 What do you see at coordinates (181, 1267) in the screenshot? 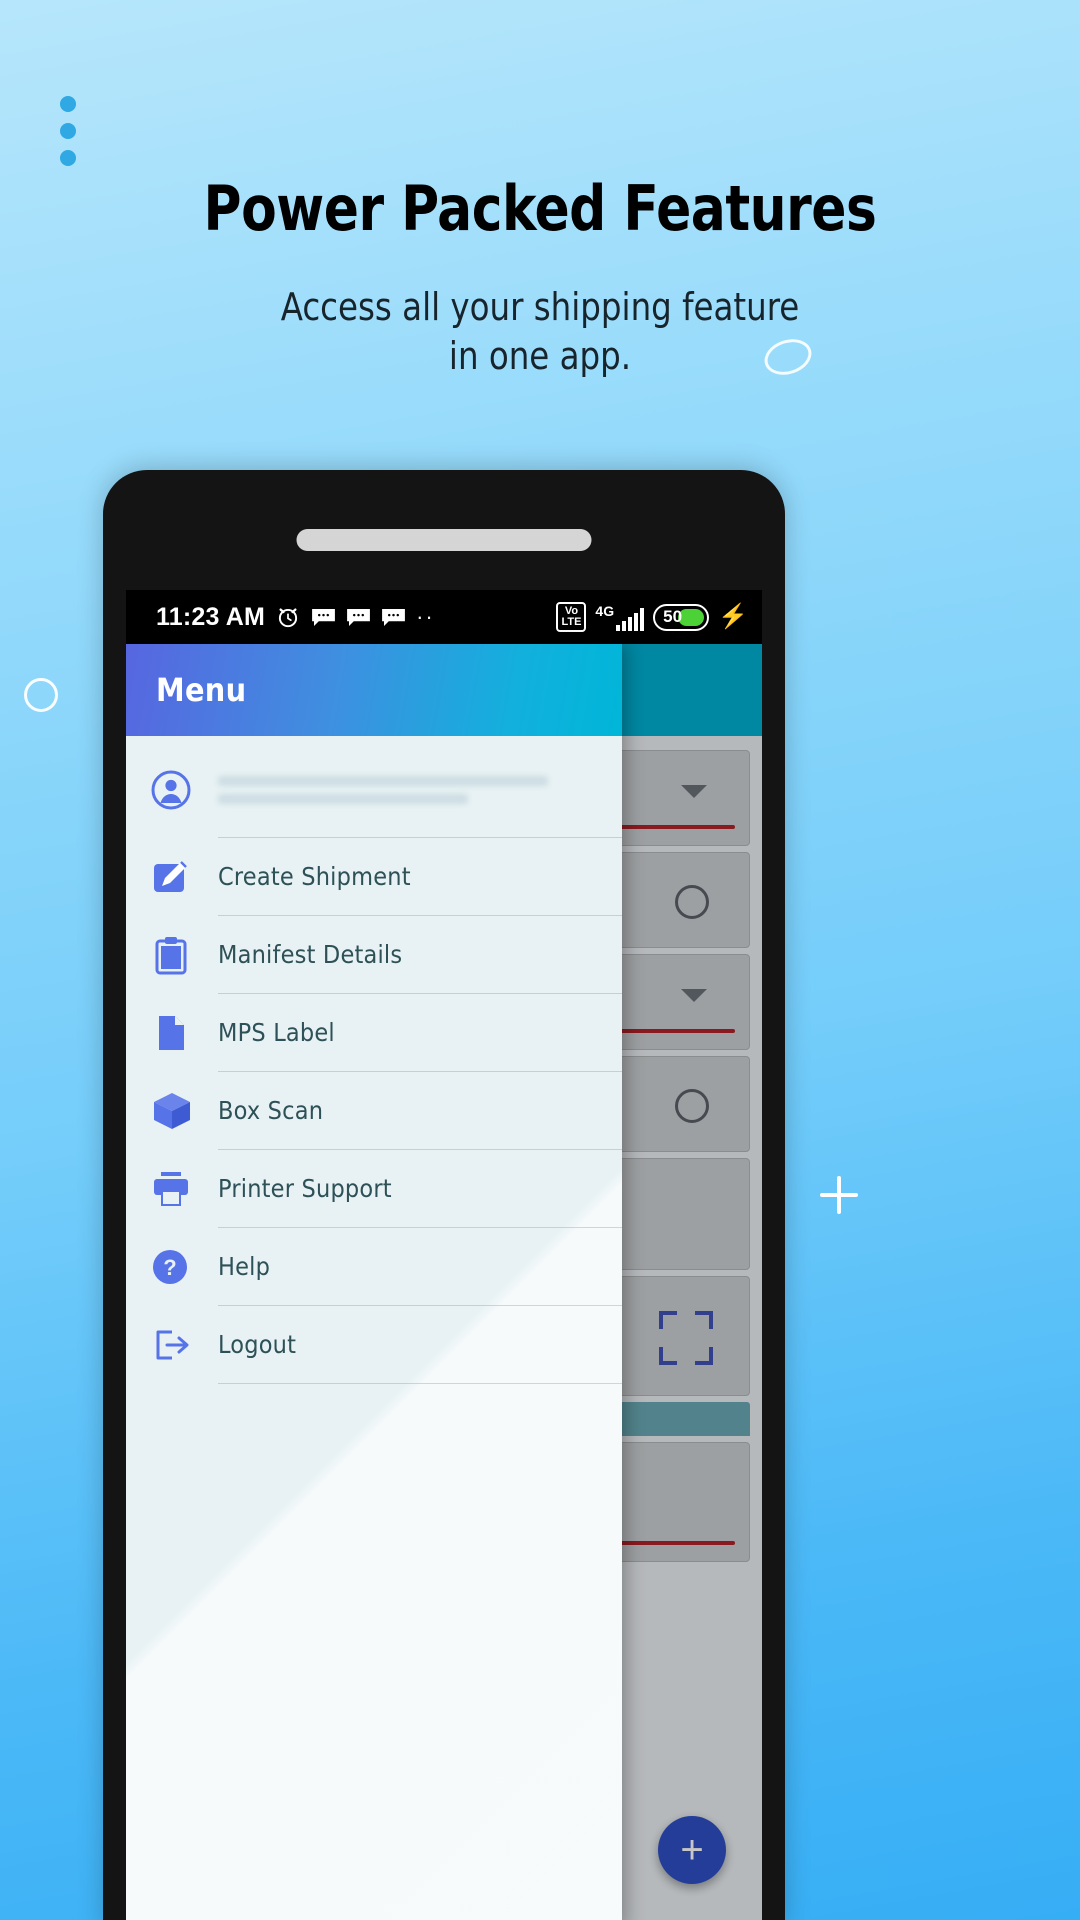
I see `help-circle-icon: ?` at bounding box center [181, 1267].